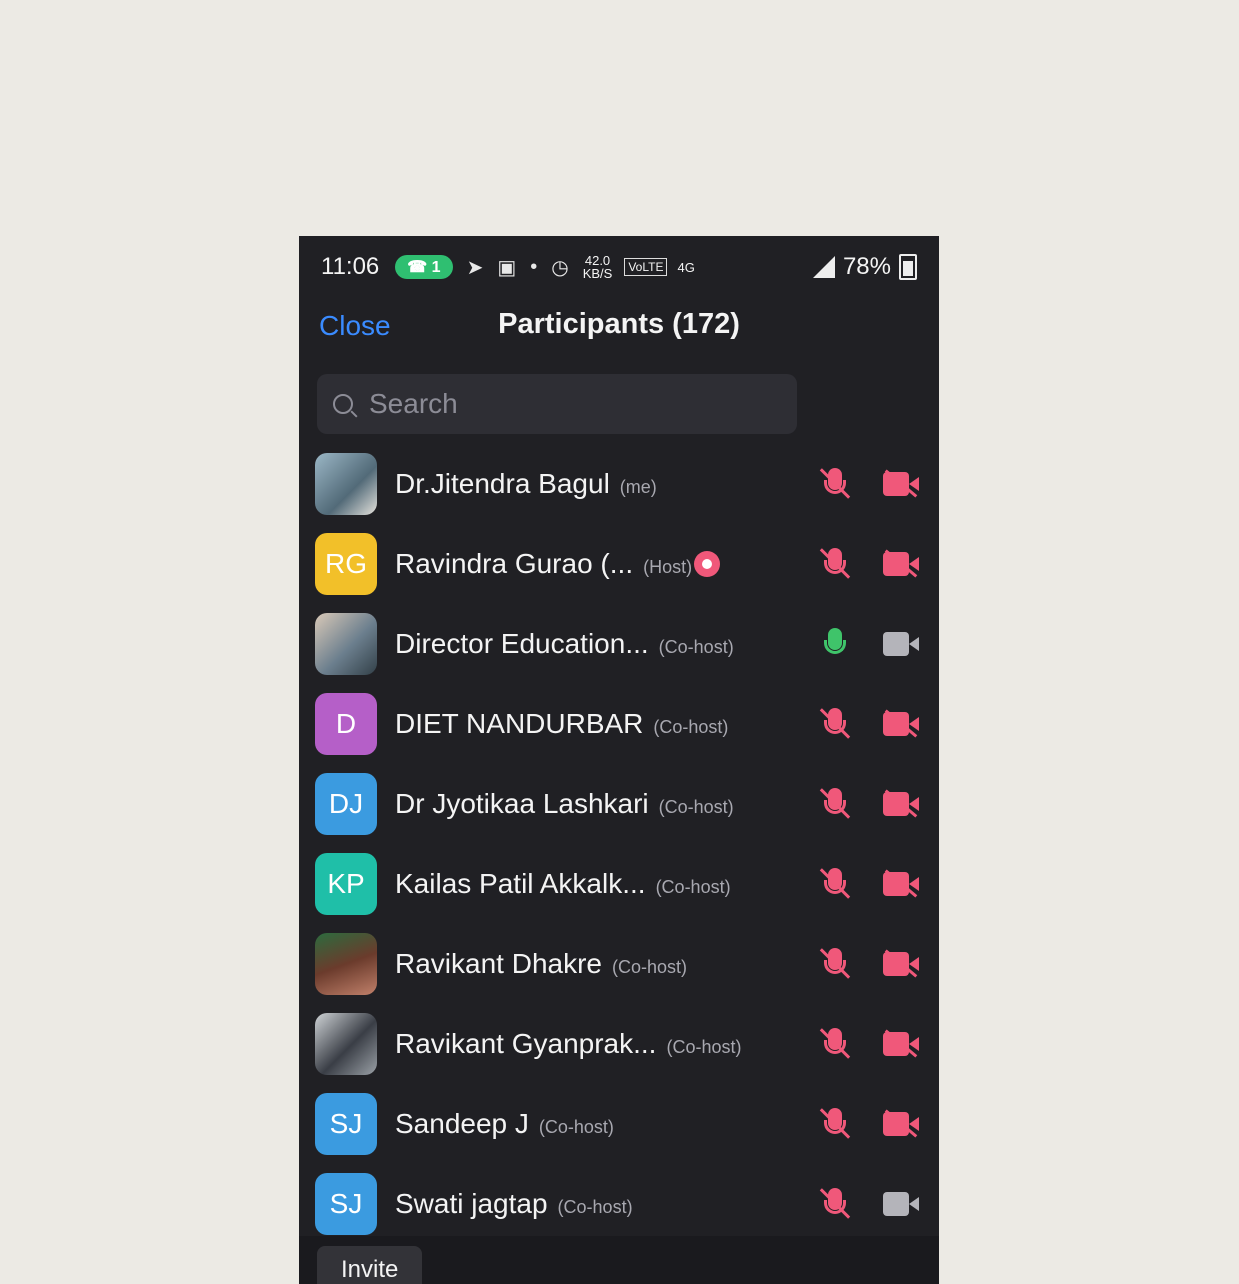 Image resolution: width=1239 pixels, height=1284 pixels. I want to click on participant-name-wrap: Ravindra Gurao (... (Host), so click(667, 564).